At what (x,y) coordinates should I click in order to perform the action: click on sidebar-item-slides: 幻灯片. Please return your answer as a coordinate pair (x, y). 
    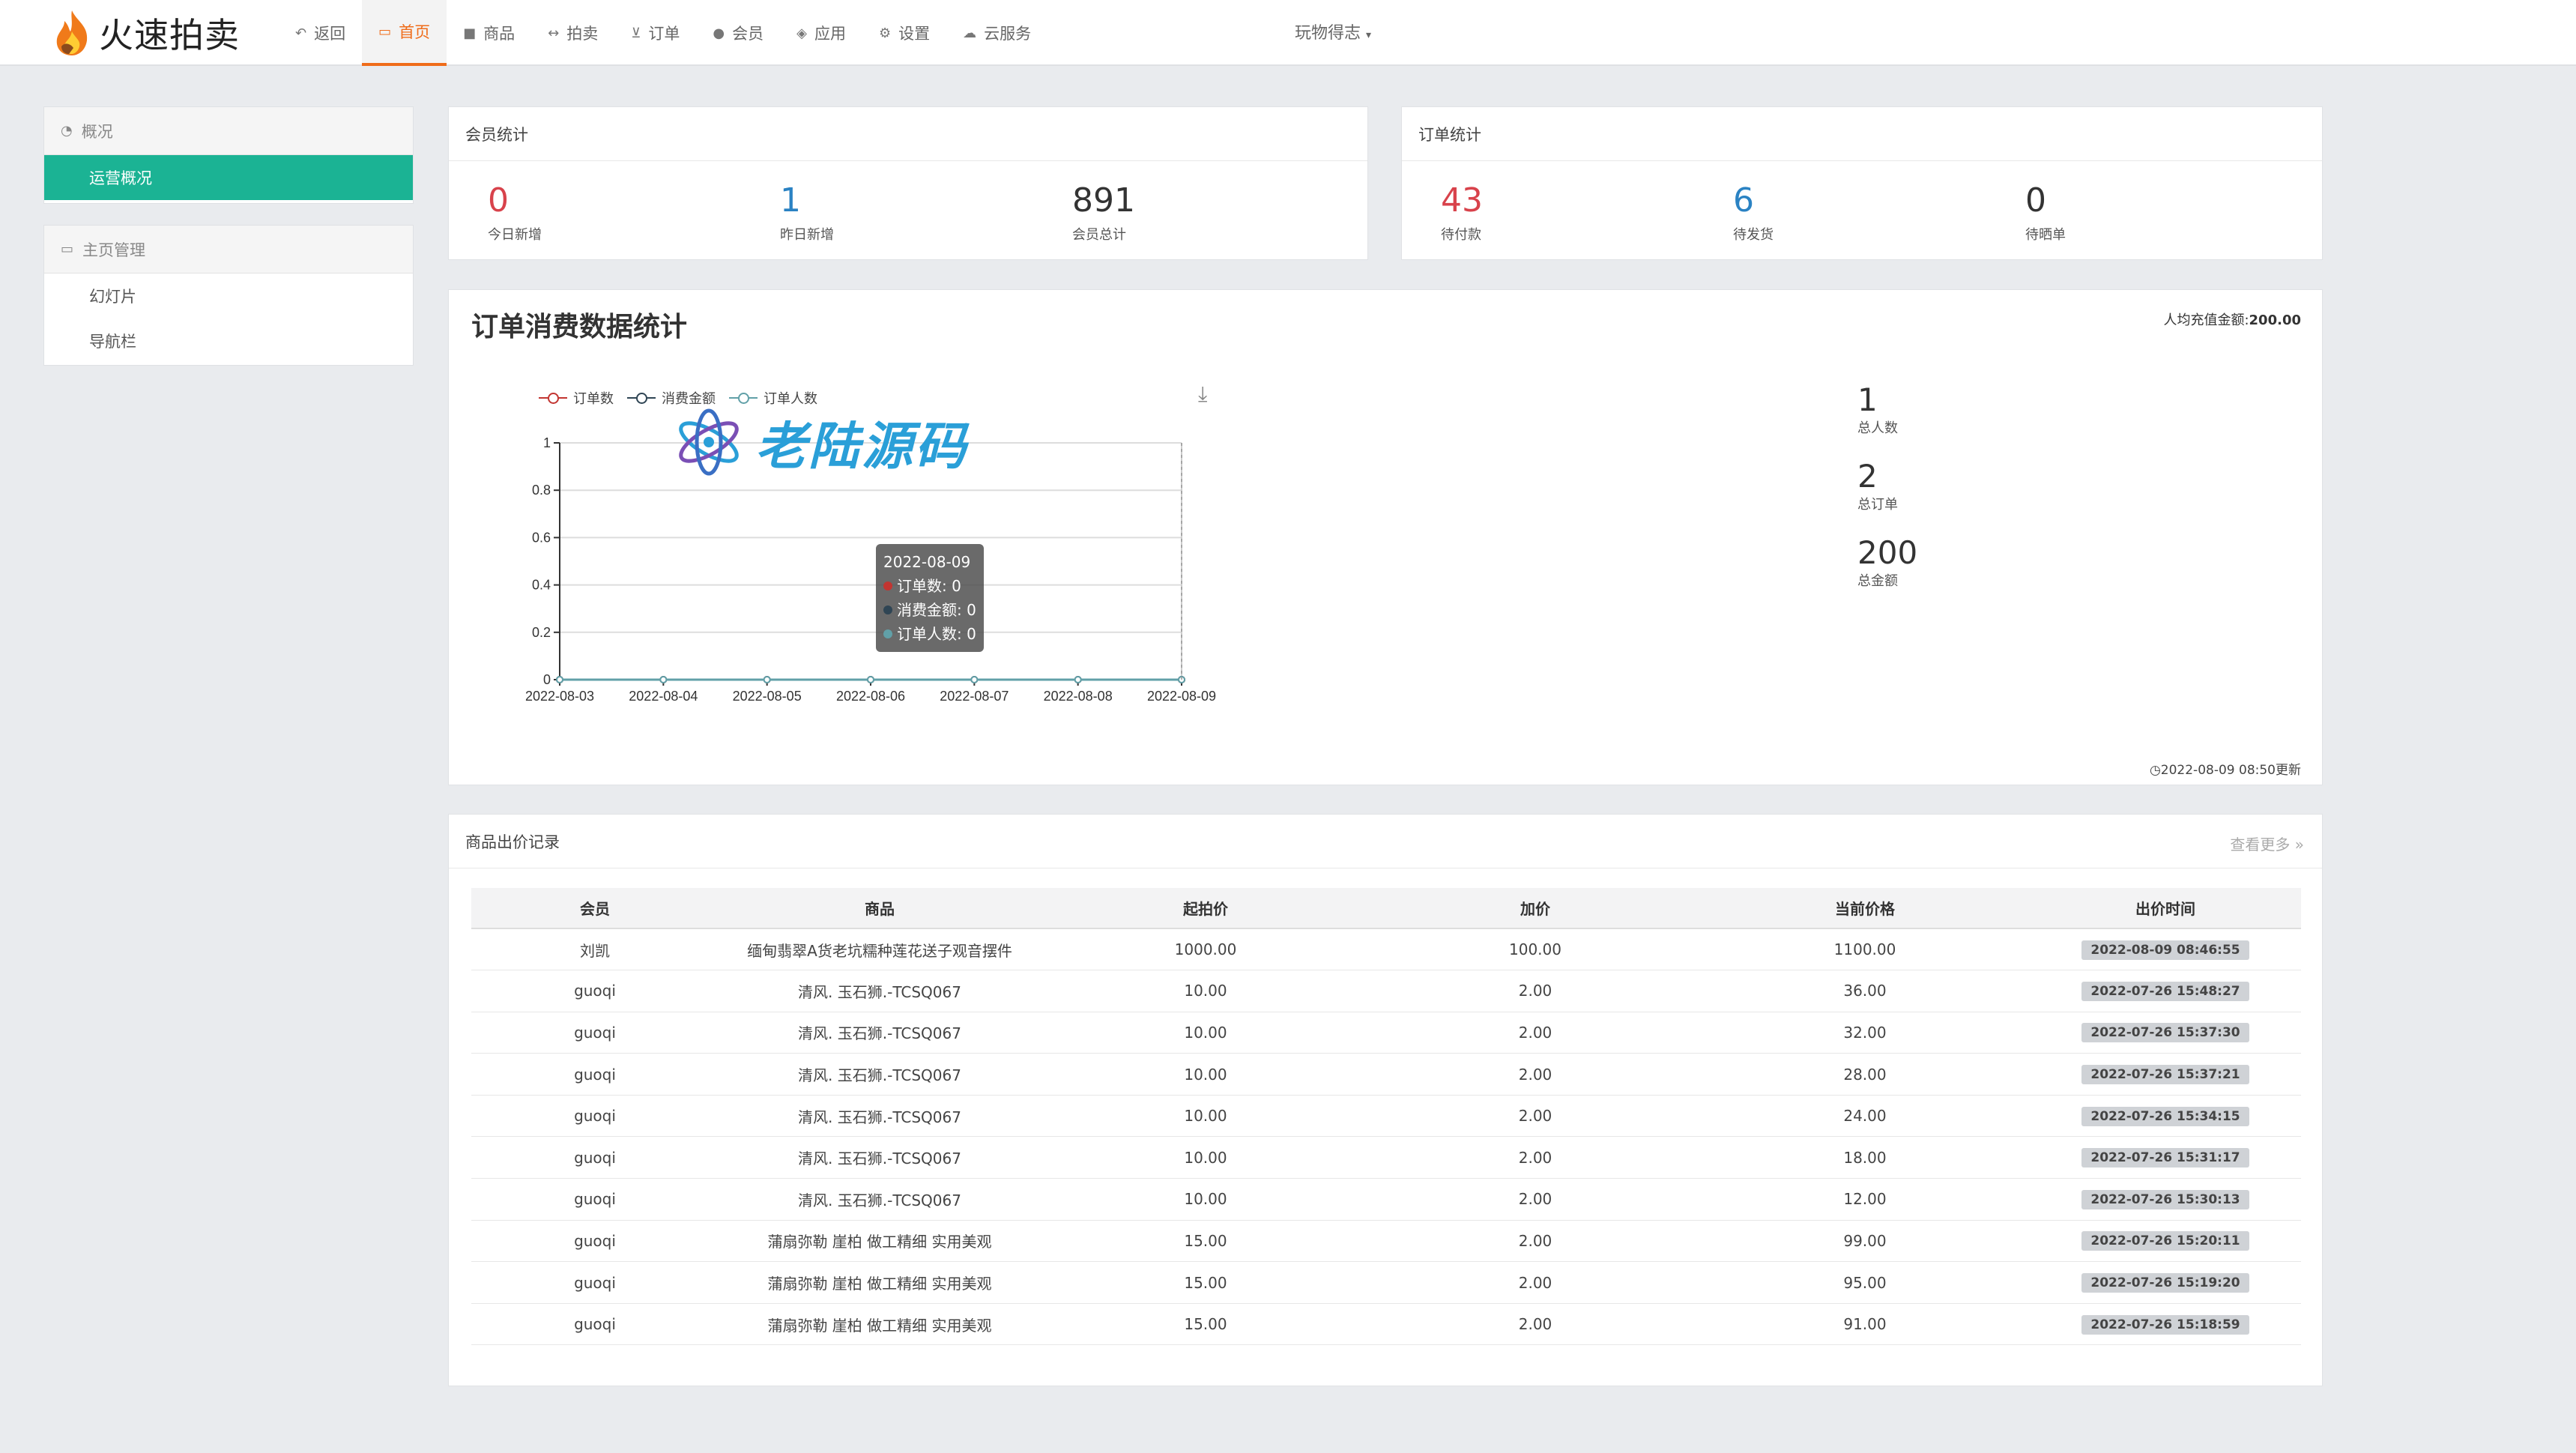
    Looking at the image, I should click on (228, 296).